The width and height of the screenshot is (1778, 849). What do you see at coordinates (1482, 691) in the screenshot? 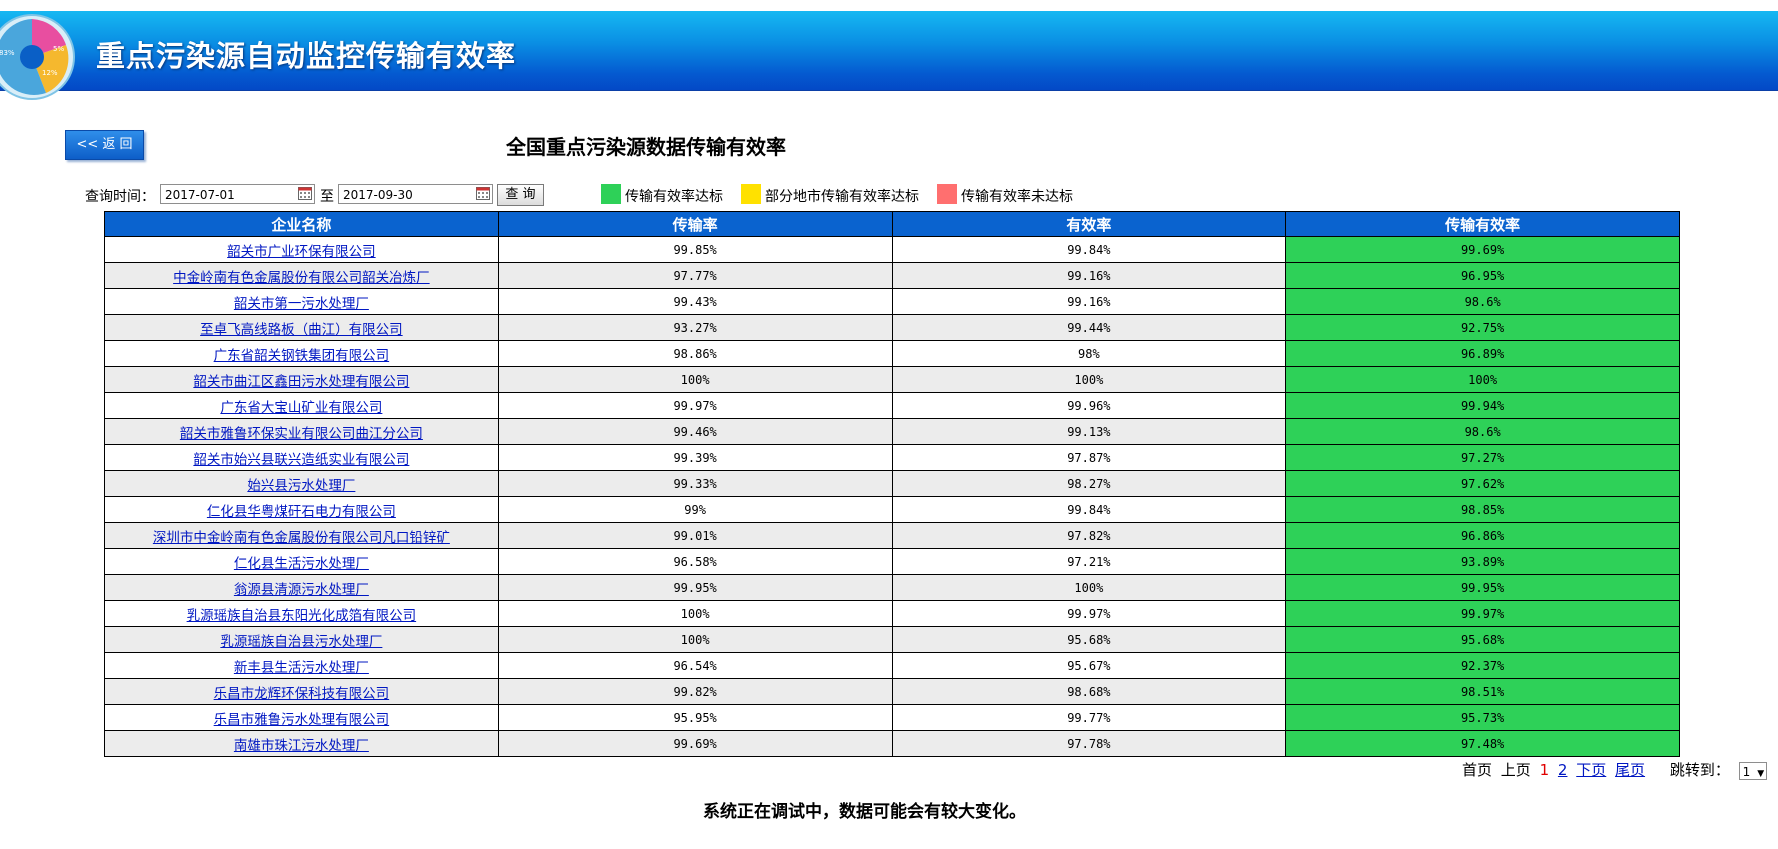
I see `effective-rate-cell: 98.51%` at bounding box center [1482, 691].